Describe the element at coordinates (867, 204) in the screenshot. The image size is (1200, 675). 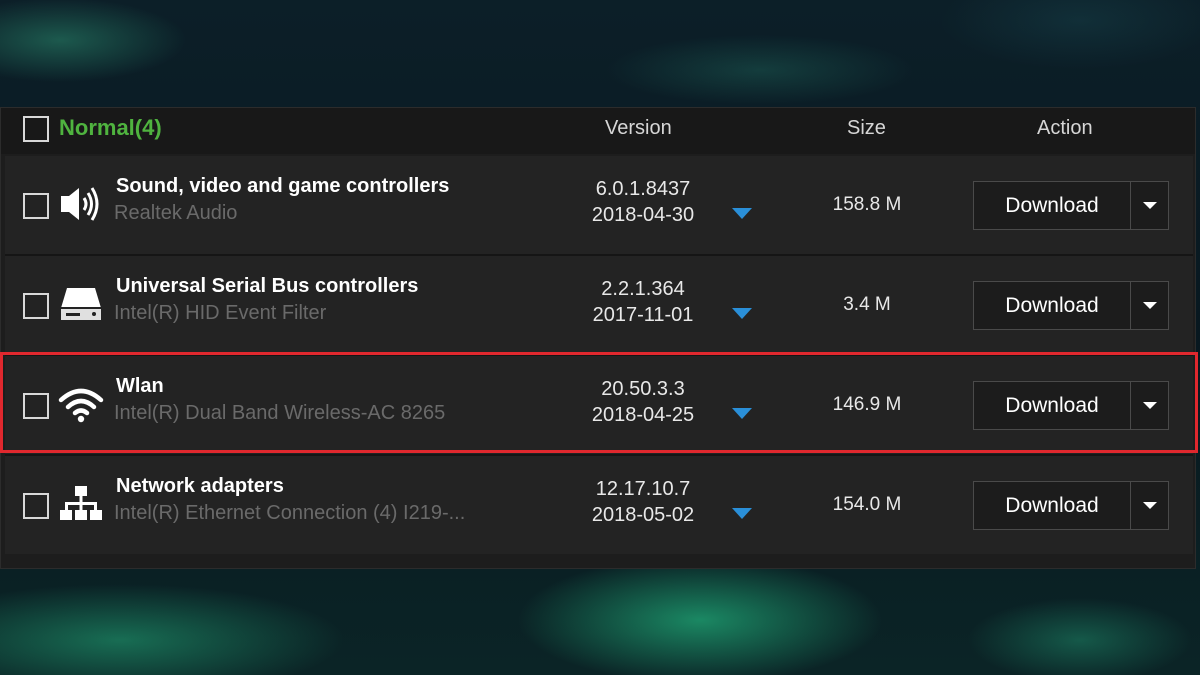
I see `driver-size: 158.8 M` at that location.